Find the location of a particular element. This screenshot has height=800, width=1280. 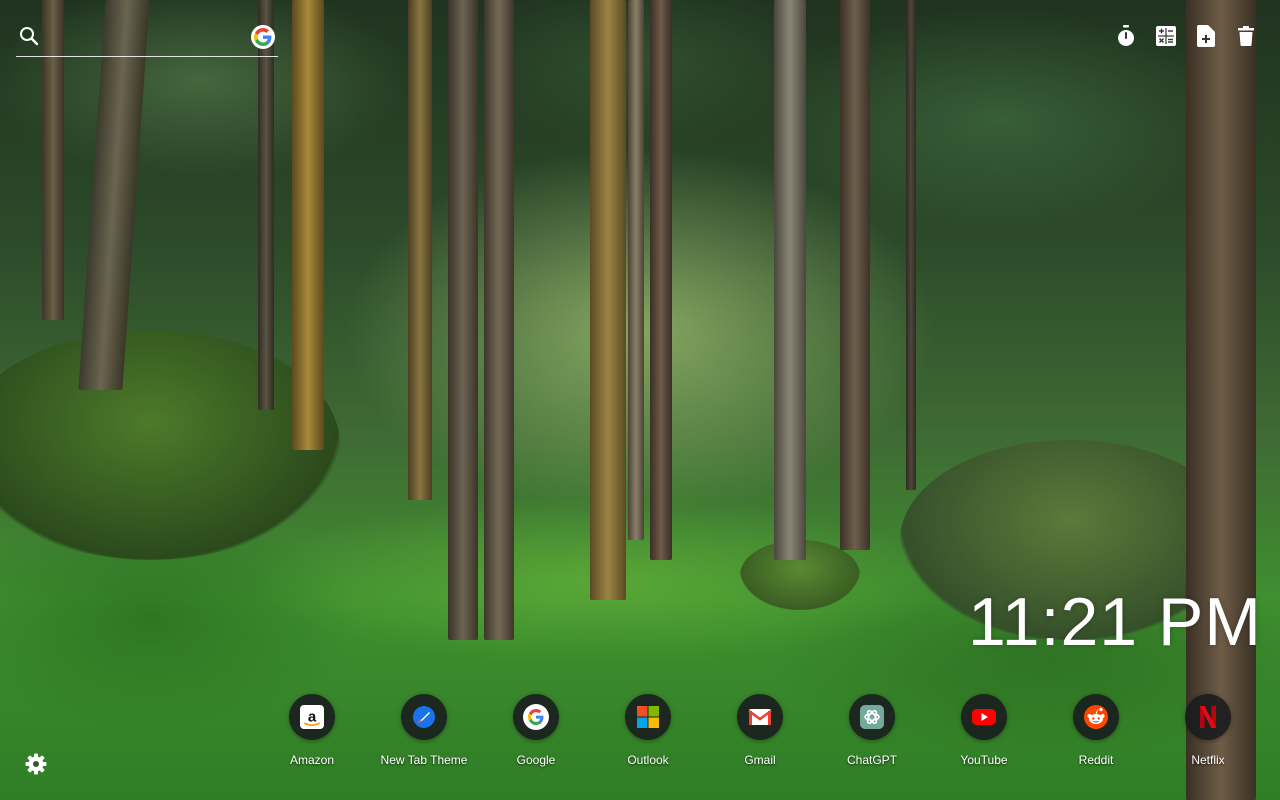

shortcut-label: YouTube is located at coordinates (984, 760).